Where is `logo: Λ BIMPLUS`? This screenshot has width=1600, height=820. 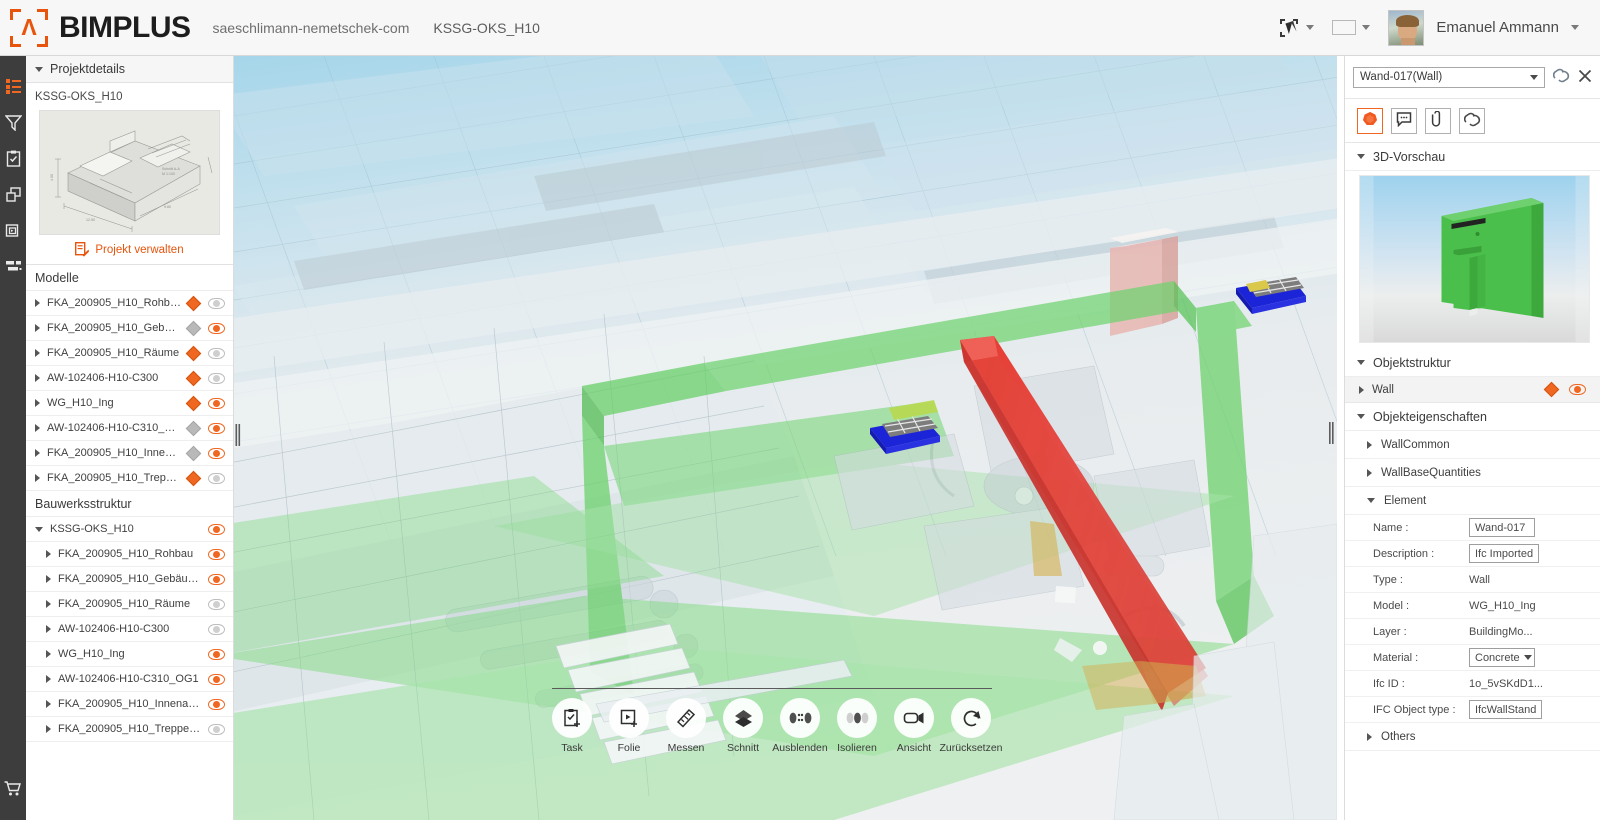 logo: Λ BIMPLUS is located at coordinates (95, 27).